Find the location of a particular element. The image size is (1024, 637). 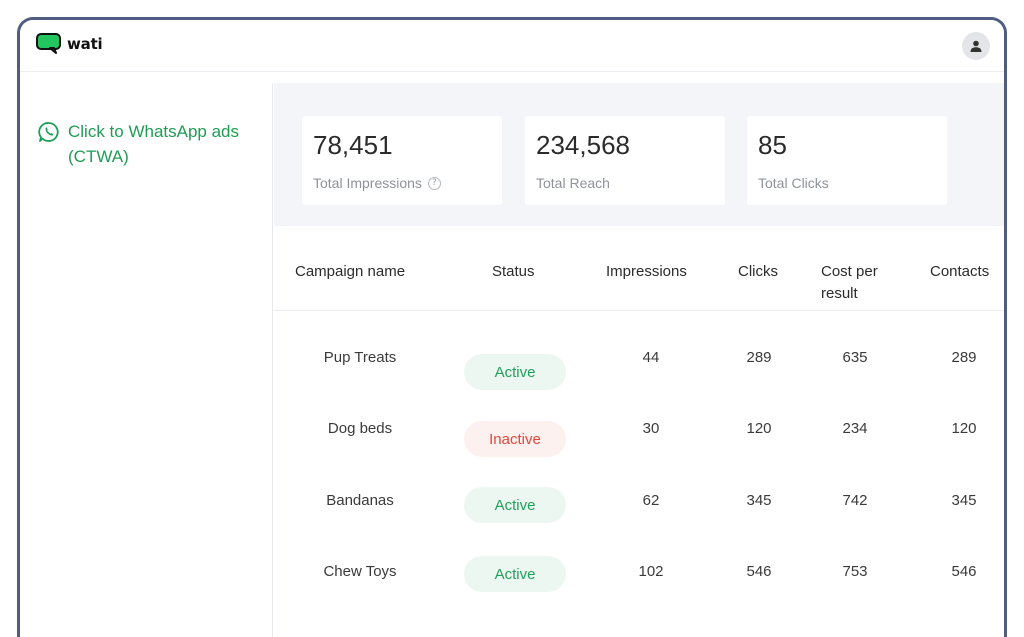

stat-value: 78,451 is located at coordinates (353, 145).